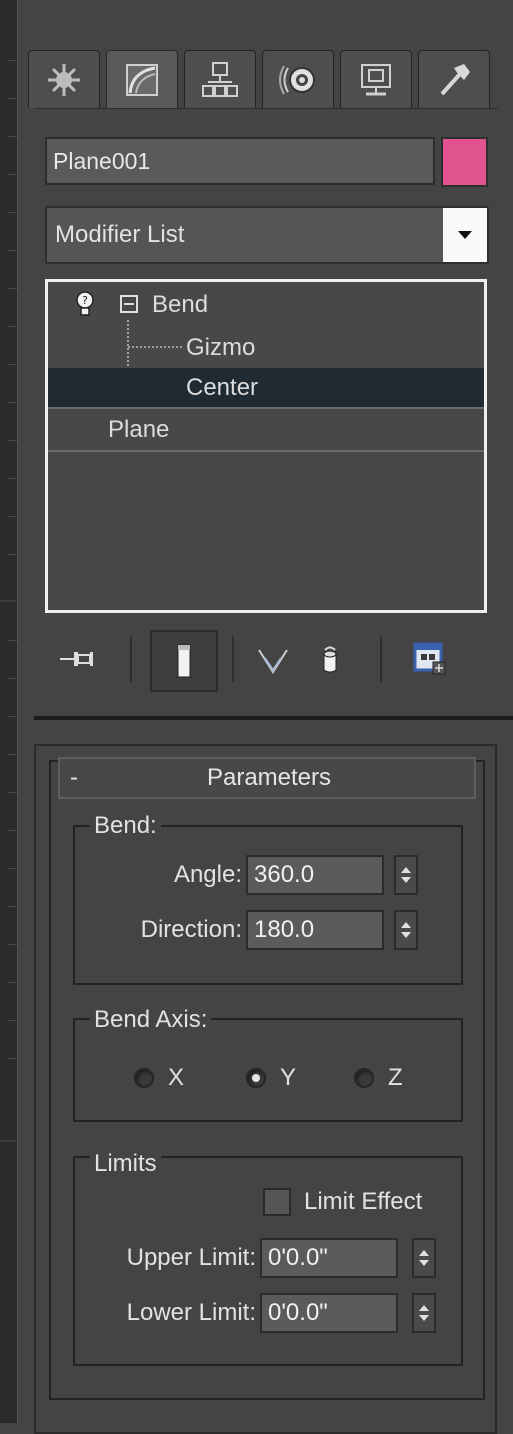 The height and width of the screenshot is (1434, 513). I want to click on lightbulb-icon: ?, so click(85, 304).